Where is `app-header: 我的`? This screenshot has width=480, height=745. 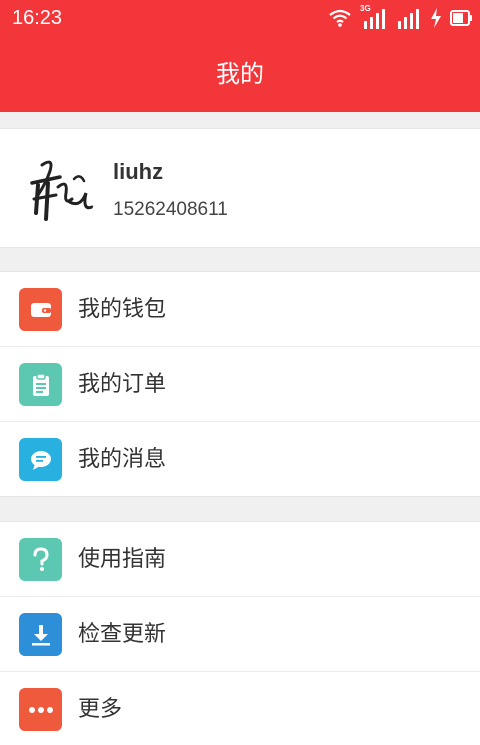 app-header: 我的 is located at coordinates (240, 74).